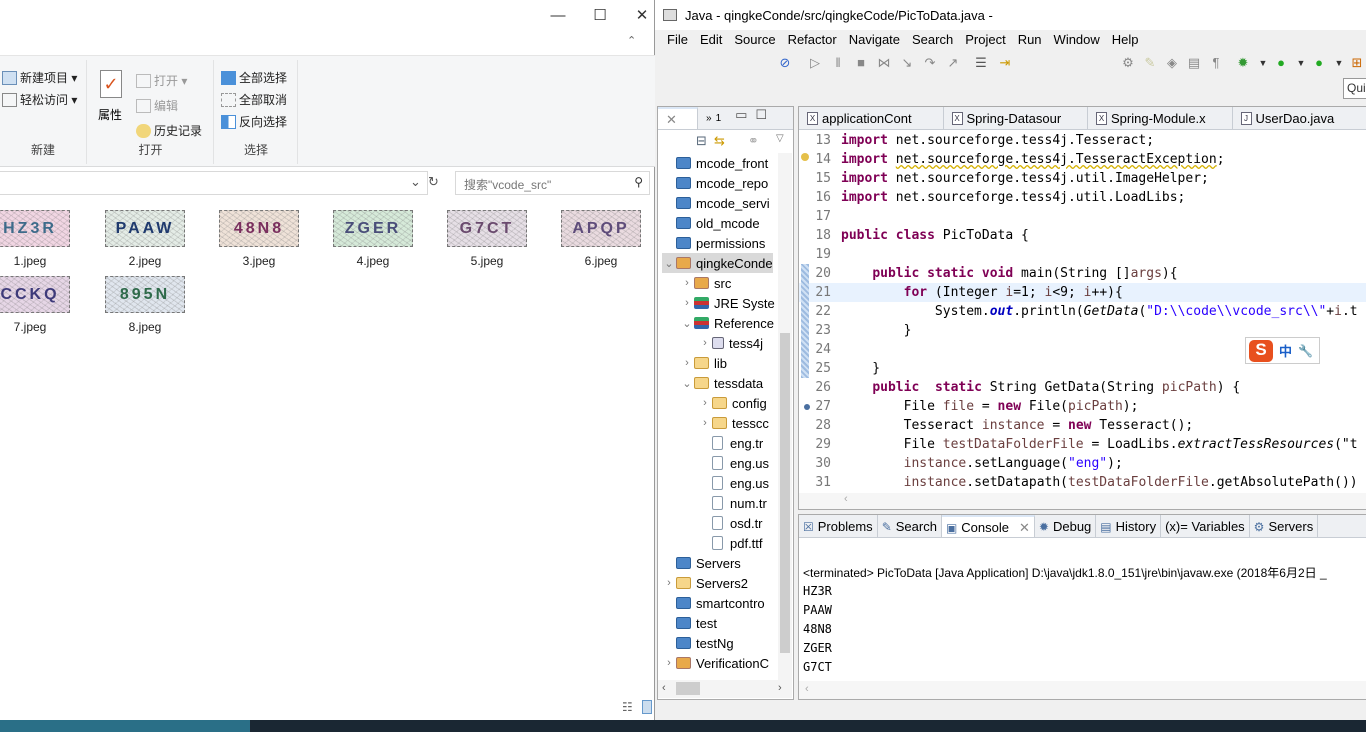  What do you see at coordinates (1150, 63) in the screenshot?
I see `mark-occurrences-icon: ✎` at bounding box center [1150, 63].